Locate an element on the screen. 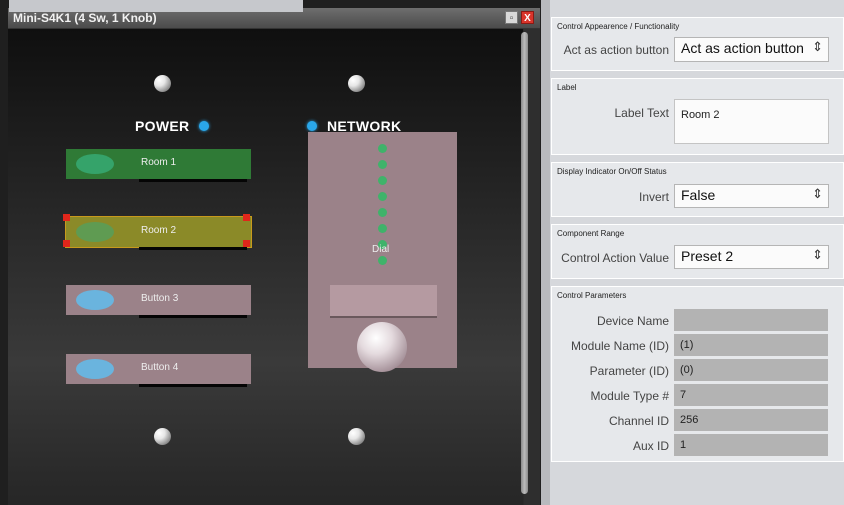  button-label: Button 4 is located at coordinates (160, 367).